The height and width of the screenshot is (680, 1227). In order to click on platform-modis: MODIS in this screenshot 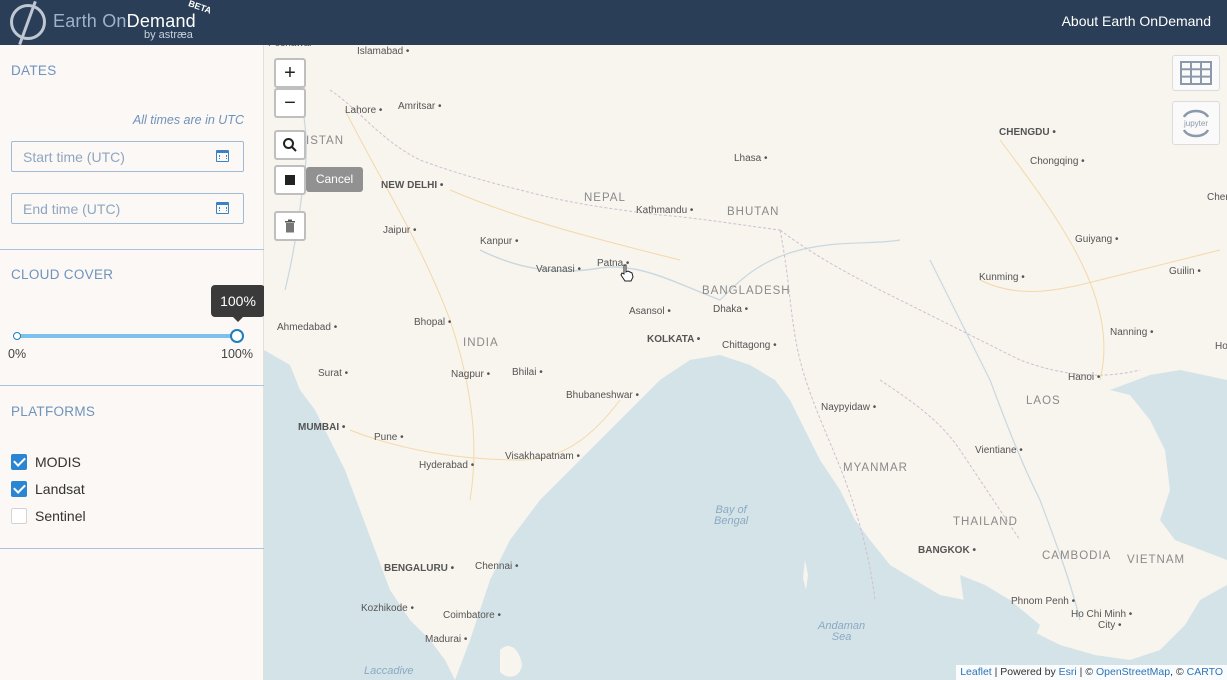, I will do `click(46, 462)`.